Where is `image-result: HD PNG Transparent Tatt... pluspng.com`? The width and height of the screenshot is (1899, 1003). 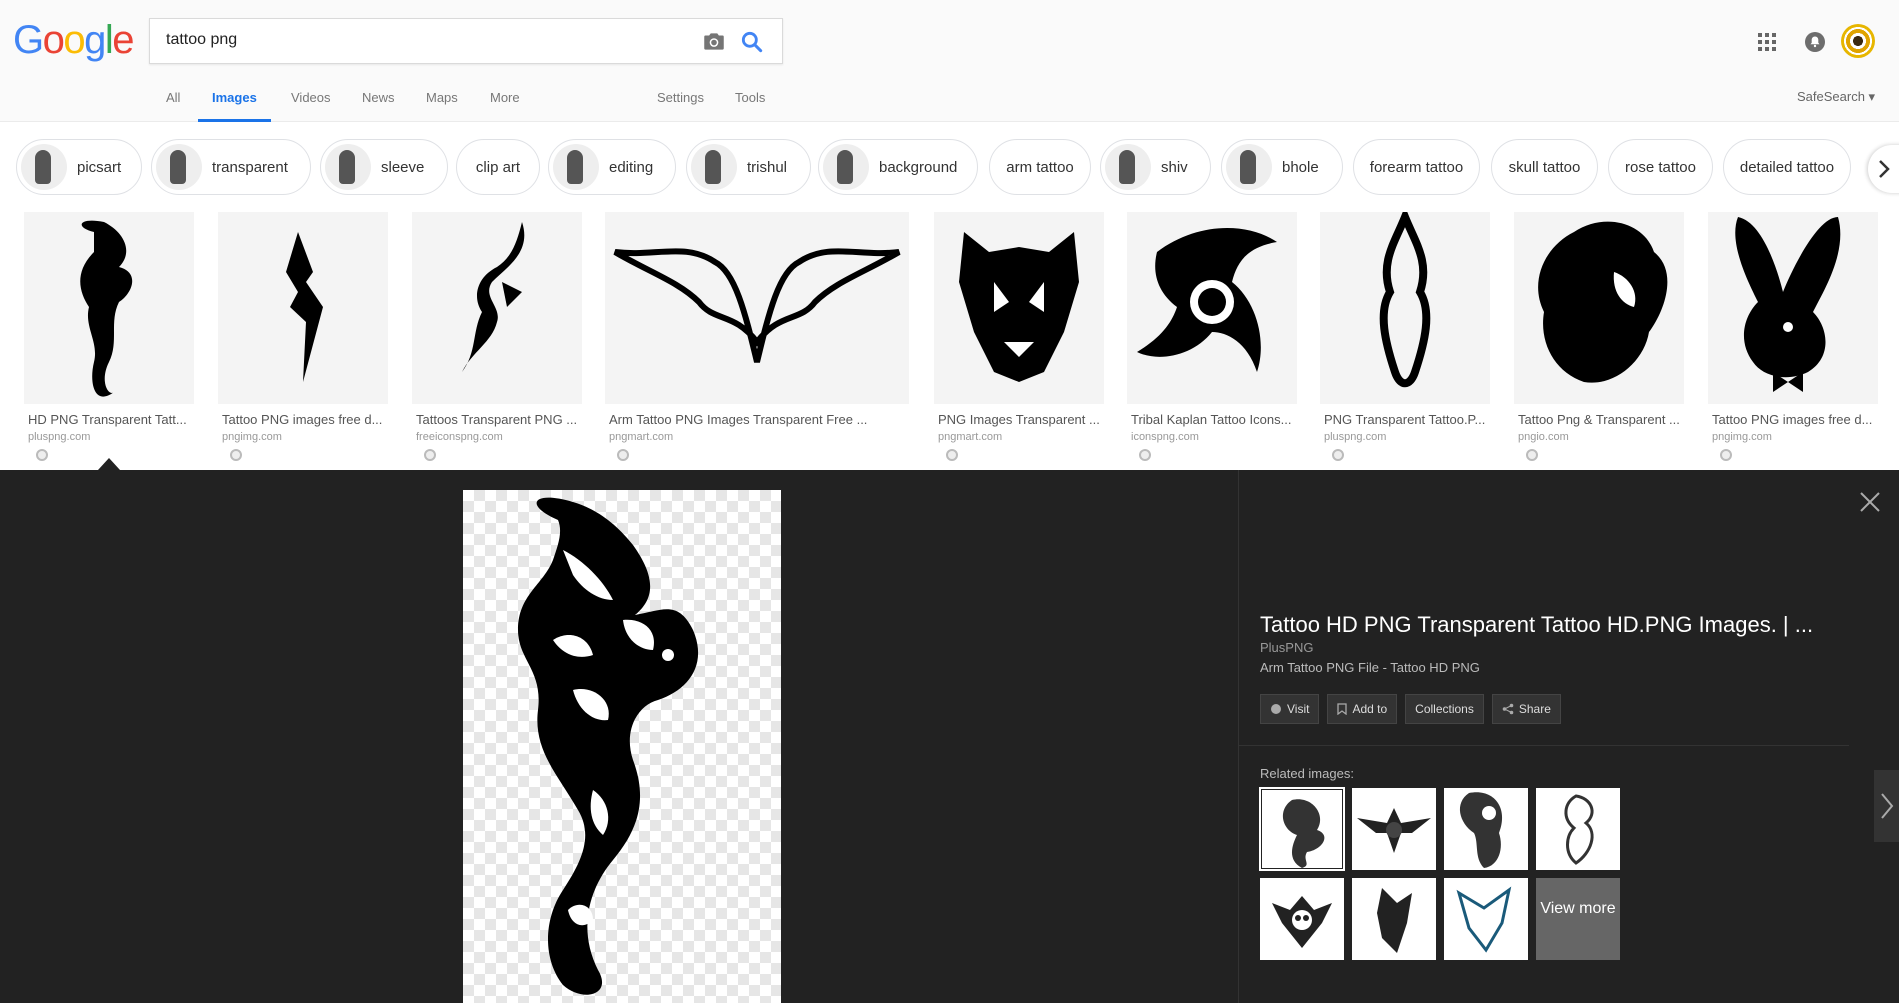 image-result: HD PNG Transparent Tatt... pluspng.com is located at coordinates (109, 339).